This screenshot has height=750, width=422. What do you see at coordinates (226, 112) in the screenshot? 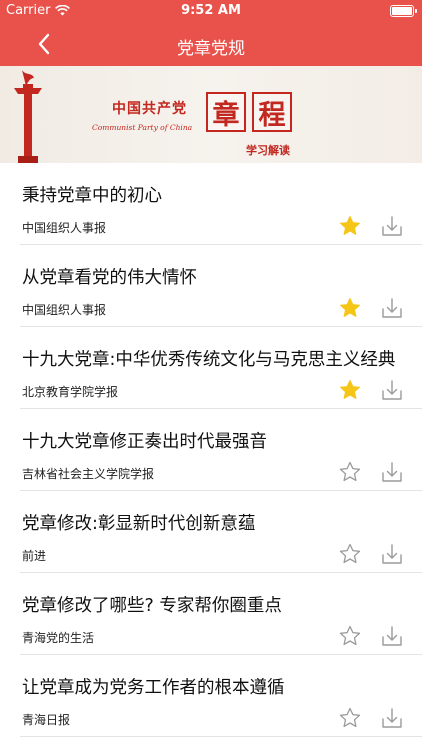
I see `banner-char-zhang: 章` at bounding box center [226, 112].